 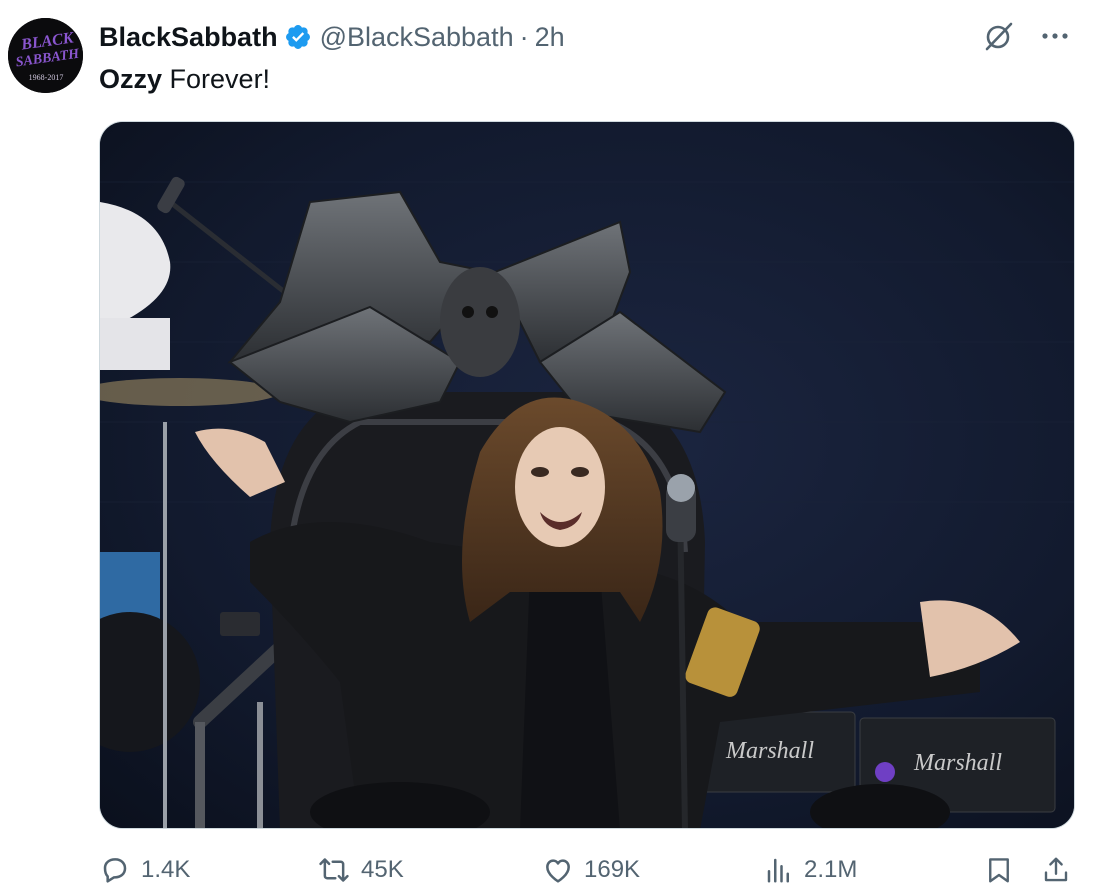 What do you see at coordinates (166, 869) in the screenshot?
I see `reply-count: 1.4K` at bounding box center [166, 869].